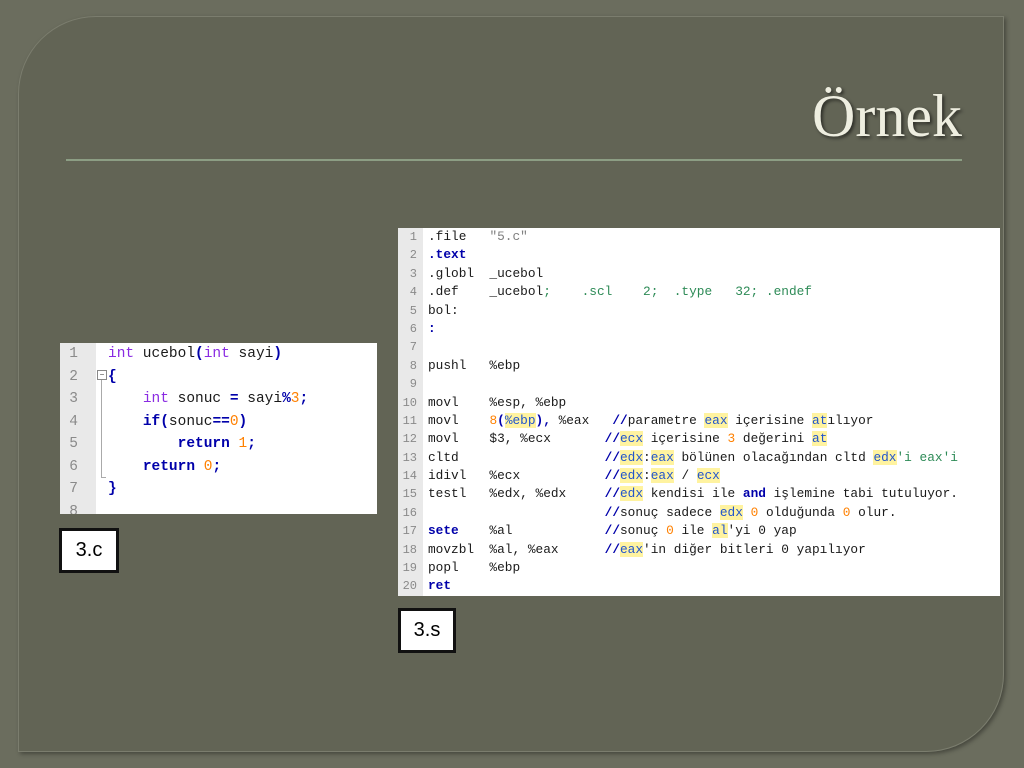  Describe the element at coordinates (699, 237) in the screenshot. I see `code-line: 1 .file "5.c"` at that location.